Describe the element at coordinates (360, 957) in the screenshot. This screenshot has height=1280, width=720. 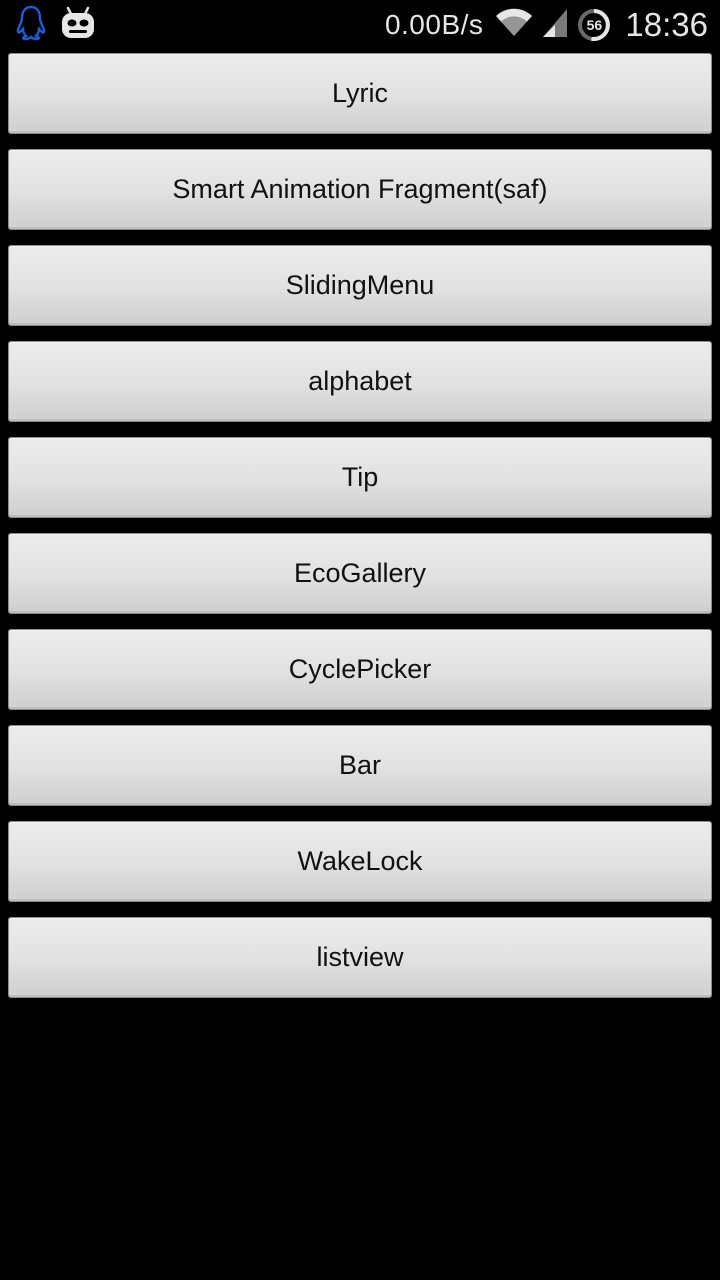
I see `listview-button: listview` at that location.